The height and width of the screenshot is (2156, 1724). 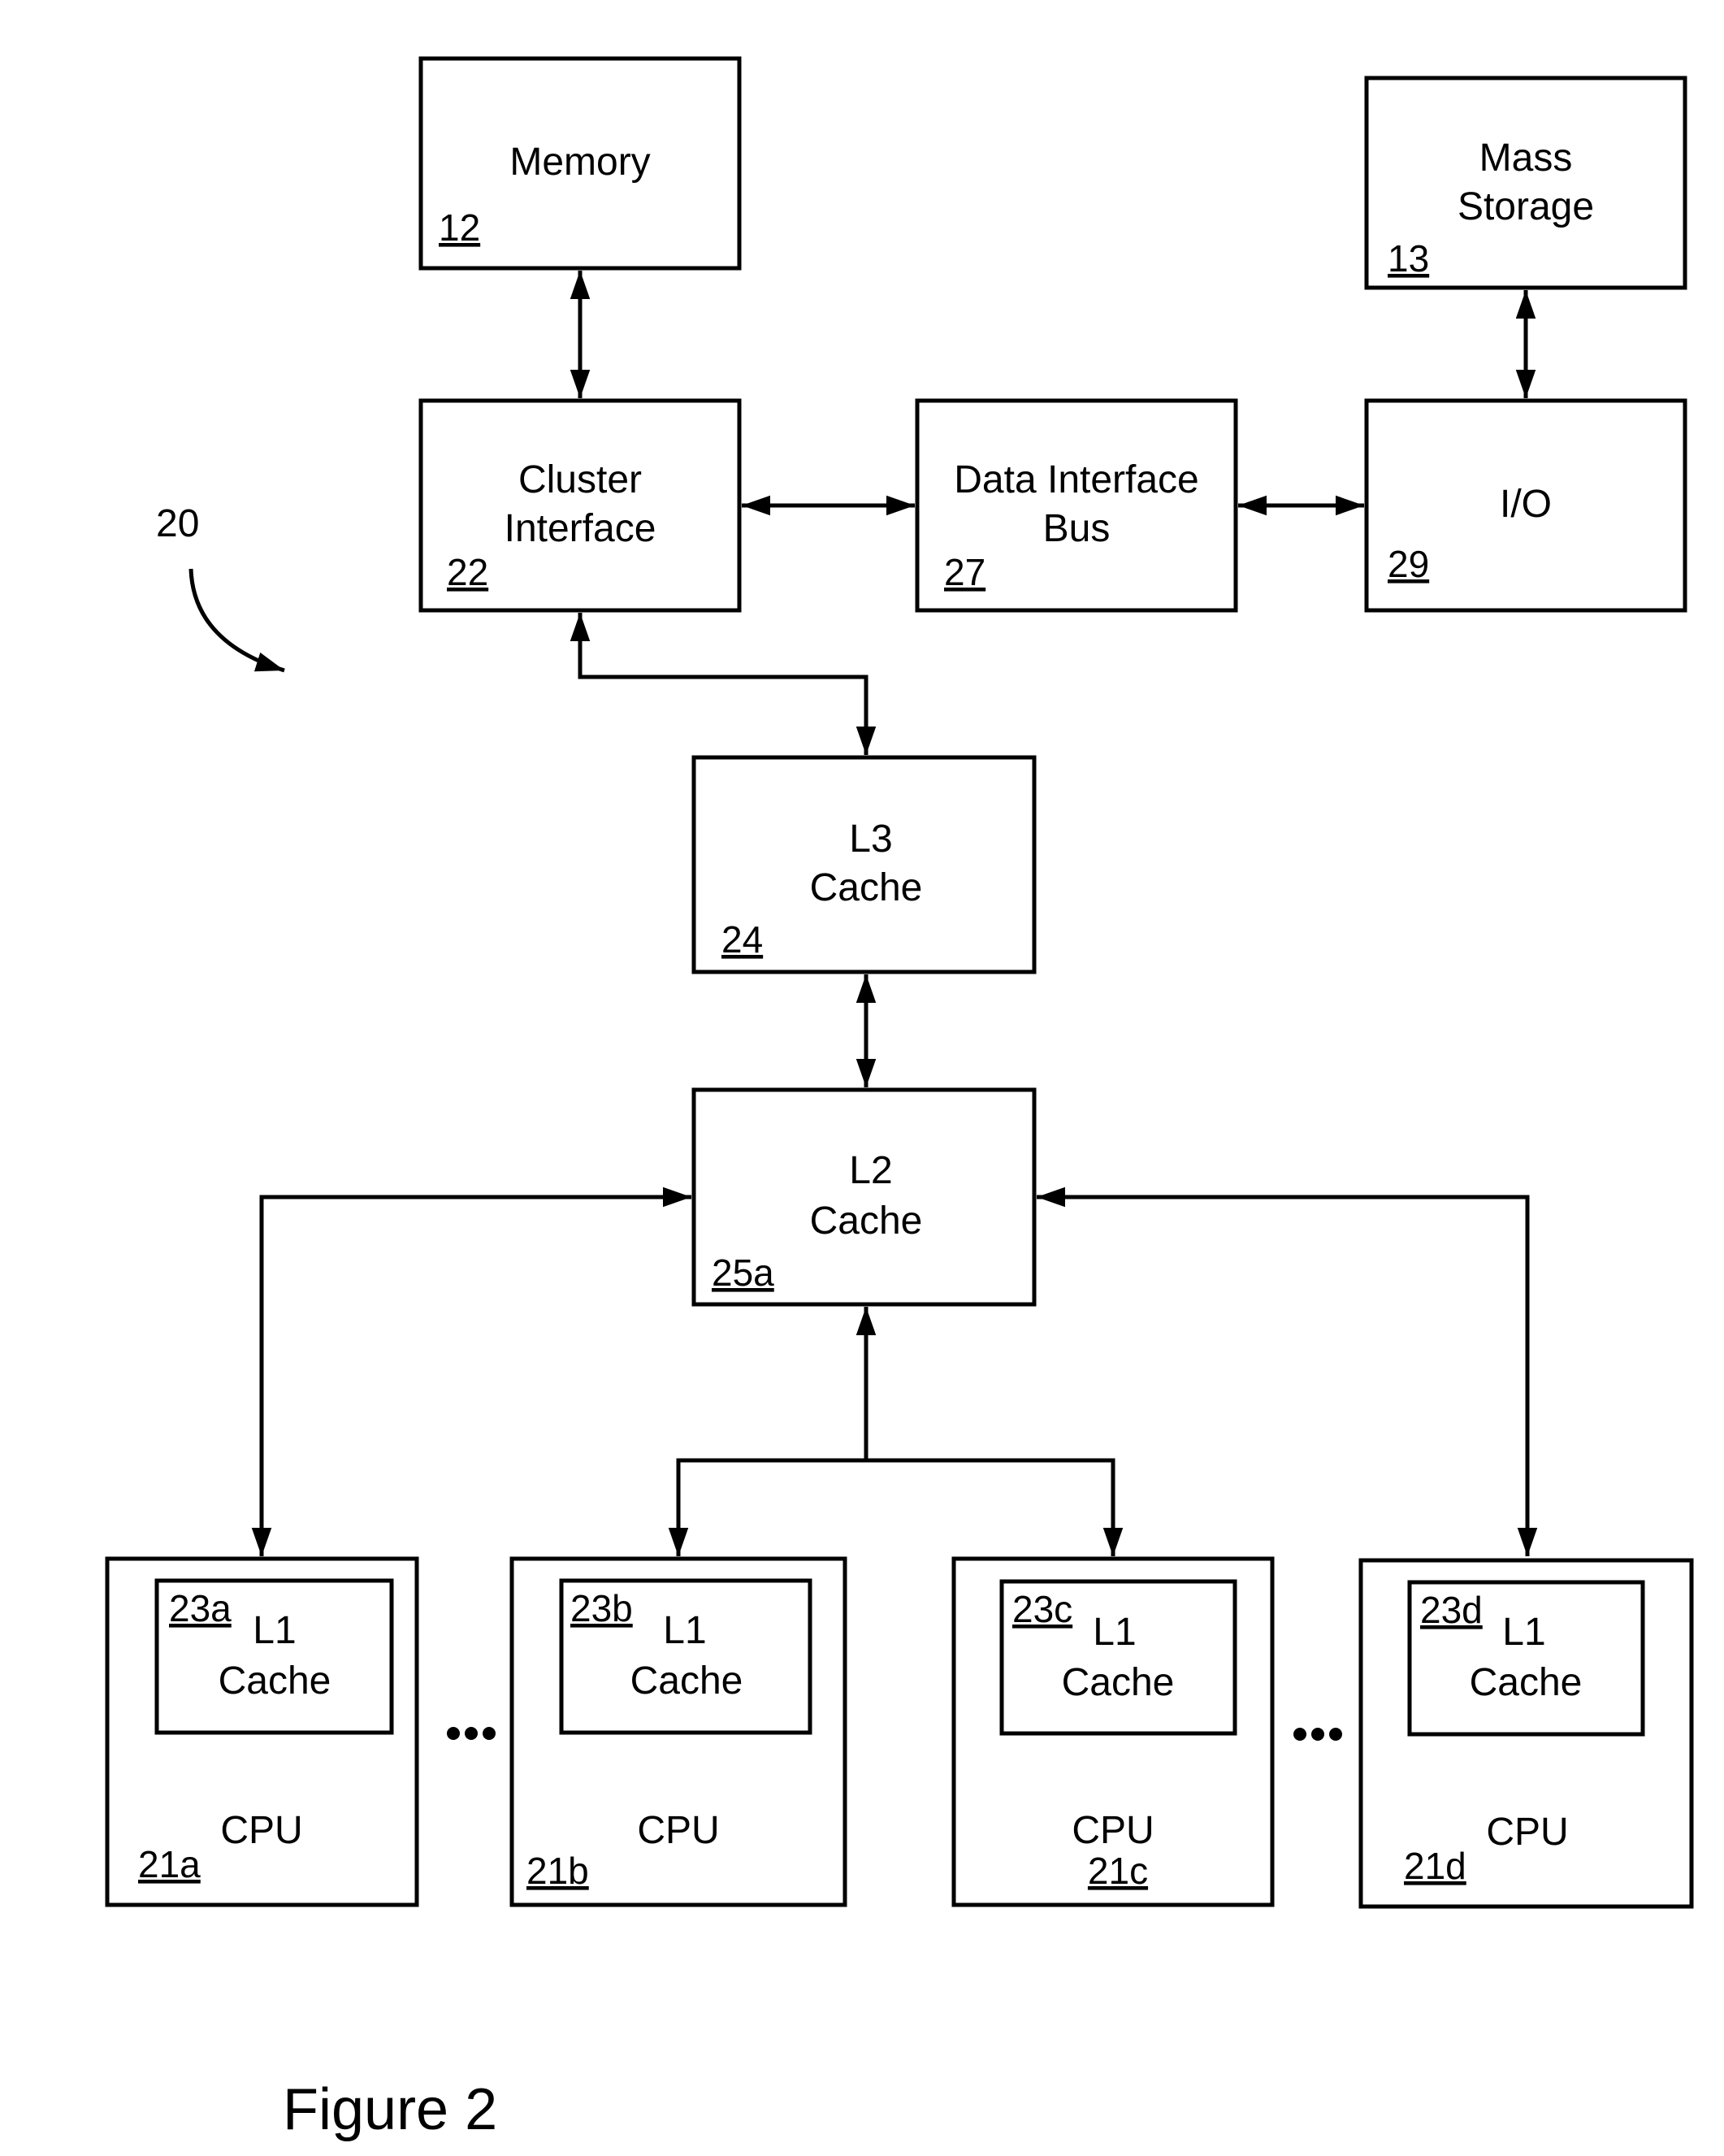 What do you see at coordinates (580, 528) in the screenshot?
I see `cluster-interface-label-line2: Interface` at bounding box center [580, 528].